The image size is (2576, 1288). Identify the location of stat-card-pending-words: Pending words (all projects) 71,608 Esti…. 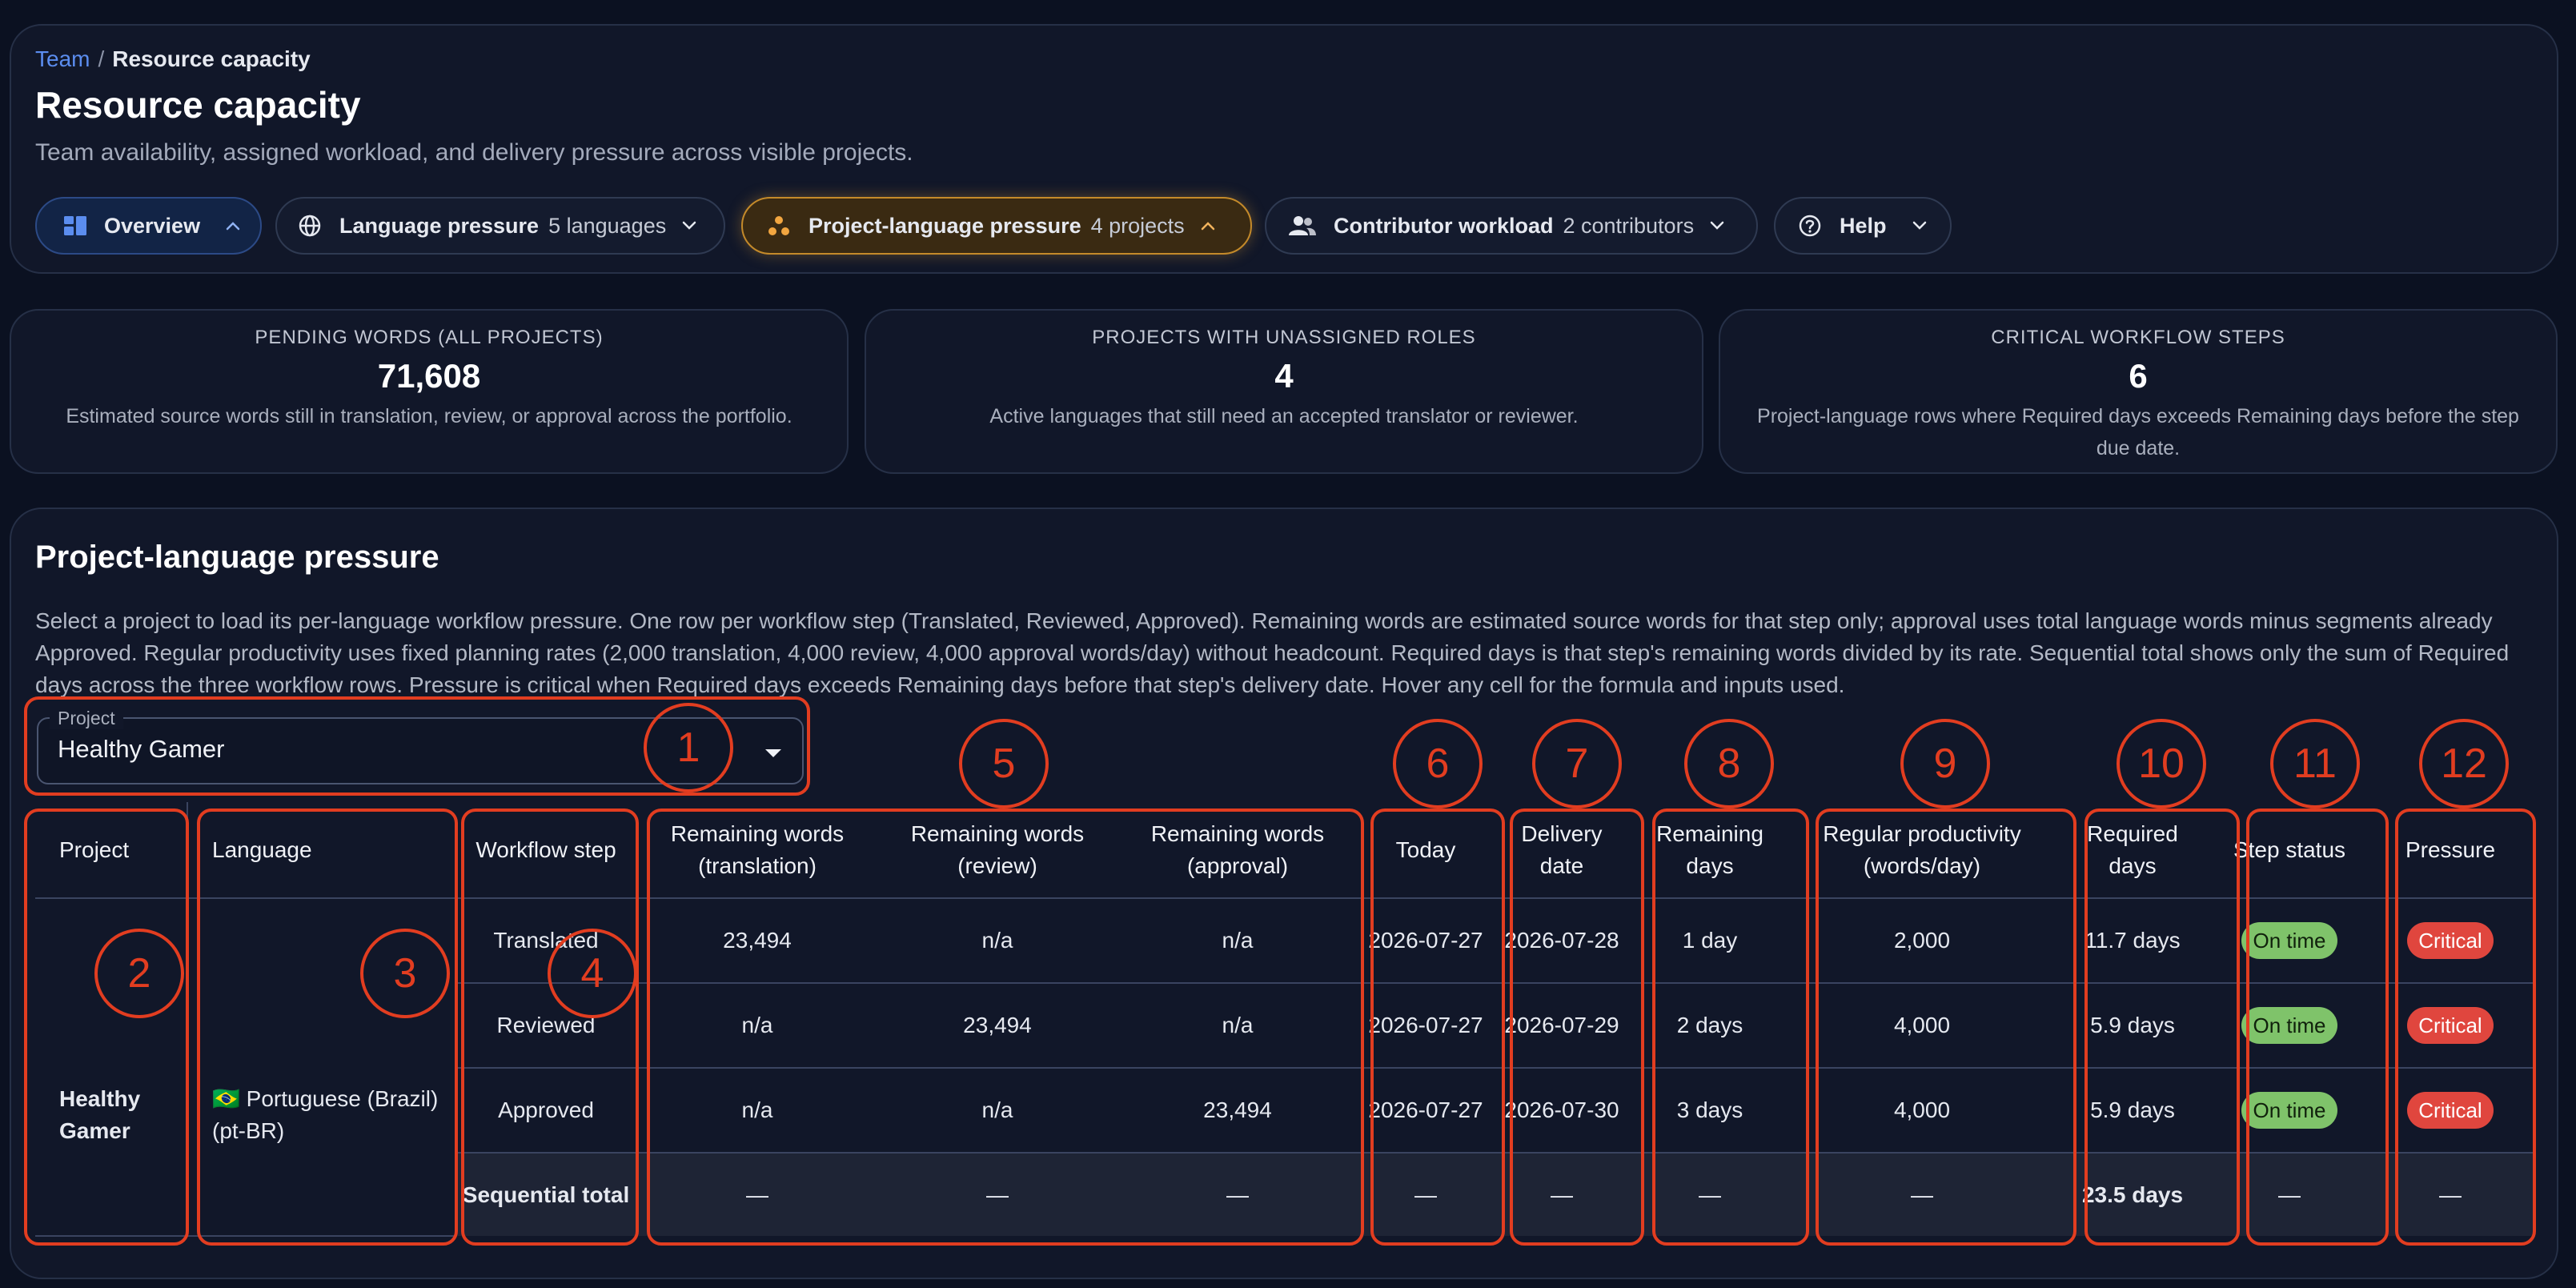
(430, 392).